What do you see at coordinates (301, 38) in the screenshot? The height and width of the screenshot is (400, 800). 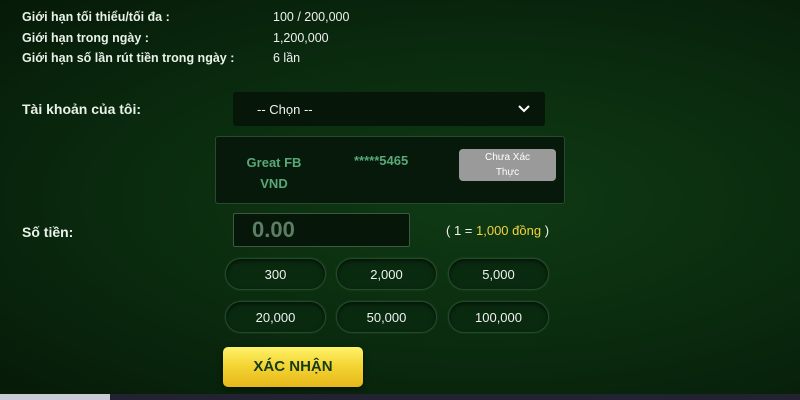 I see `limit-value: 1,200,000` at bounding box center [301, 38].